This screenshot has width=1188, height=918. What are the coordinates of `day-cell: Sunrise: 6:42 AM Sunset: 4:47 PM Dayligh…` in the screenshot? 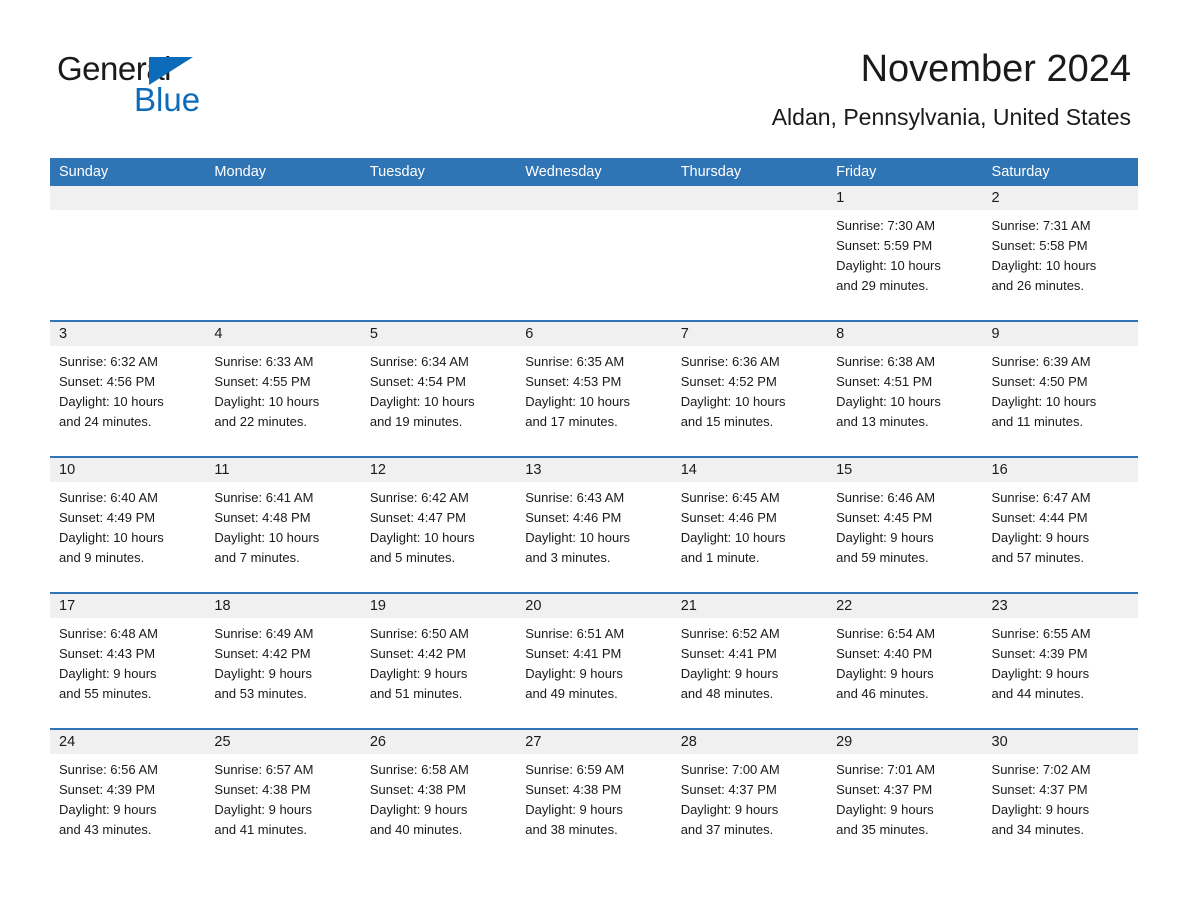 It's located at (438, 537).